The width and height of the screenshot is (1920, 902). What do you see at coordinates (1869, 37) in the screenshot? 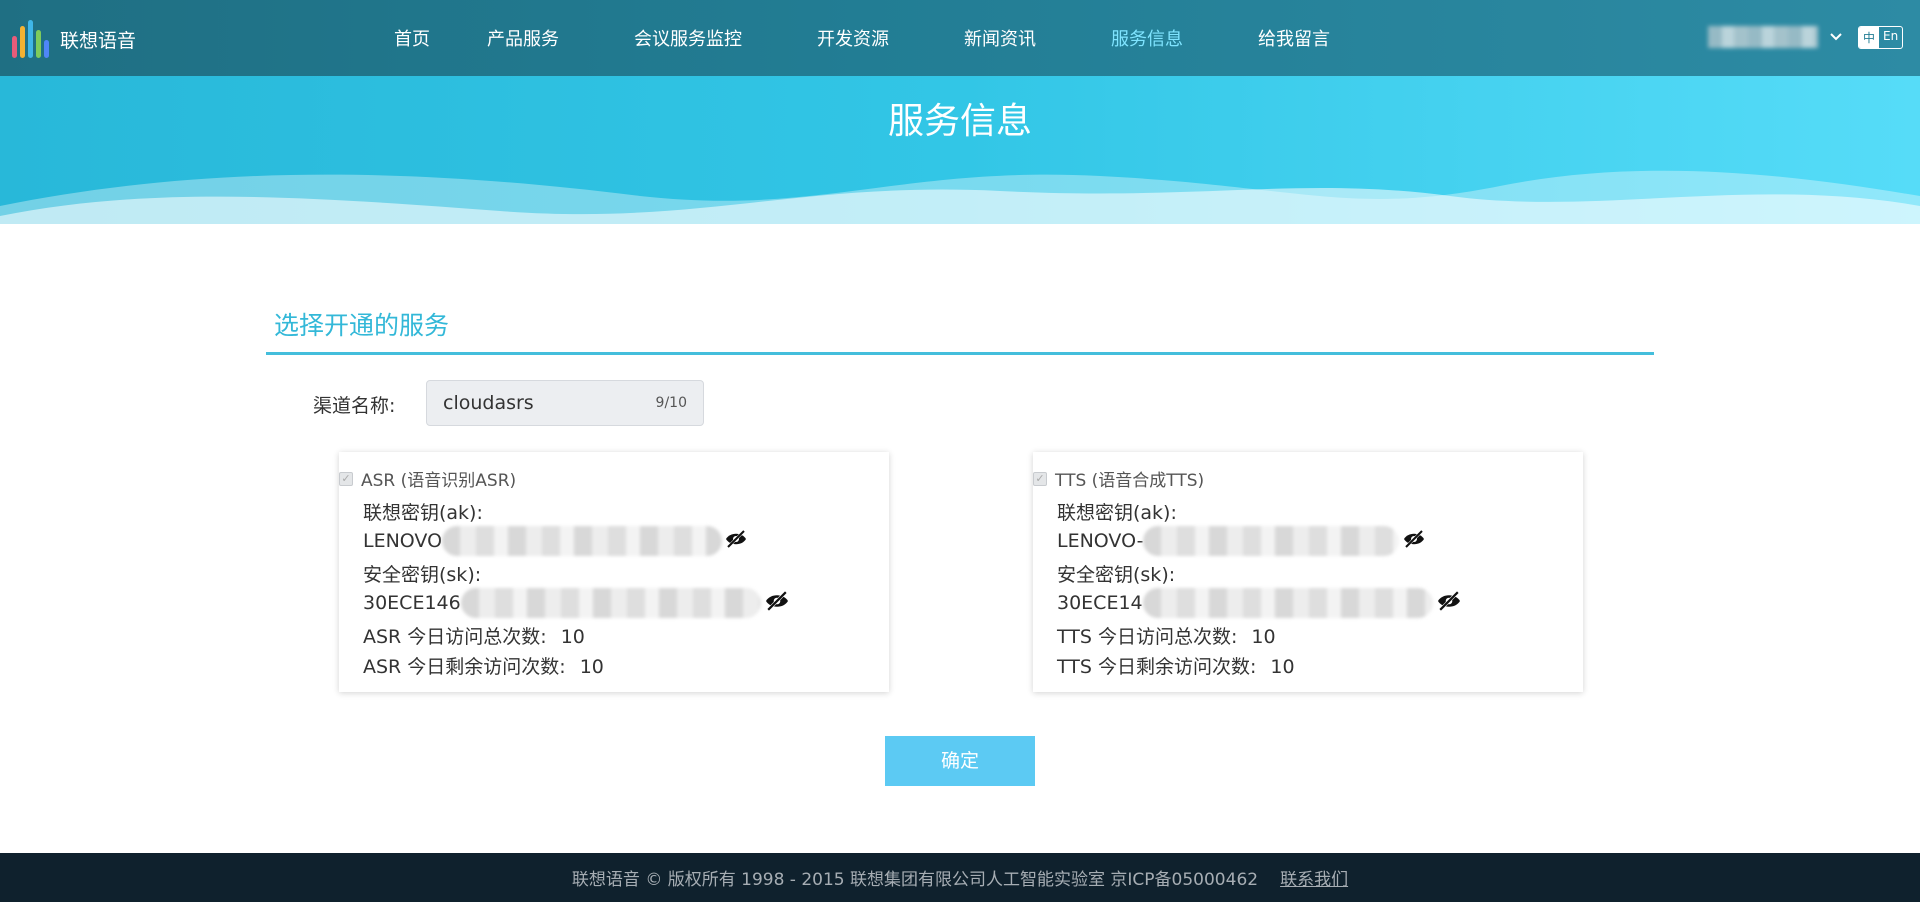
I see `lang-zh: 中` at bounding box center [1869, 37].